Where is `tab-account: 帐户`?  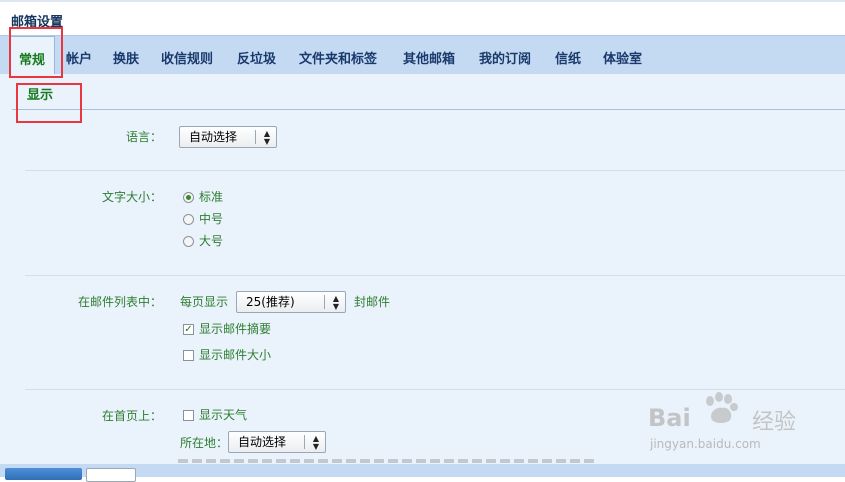 tab-account: 帐户 is located at coordinates (79, 55).